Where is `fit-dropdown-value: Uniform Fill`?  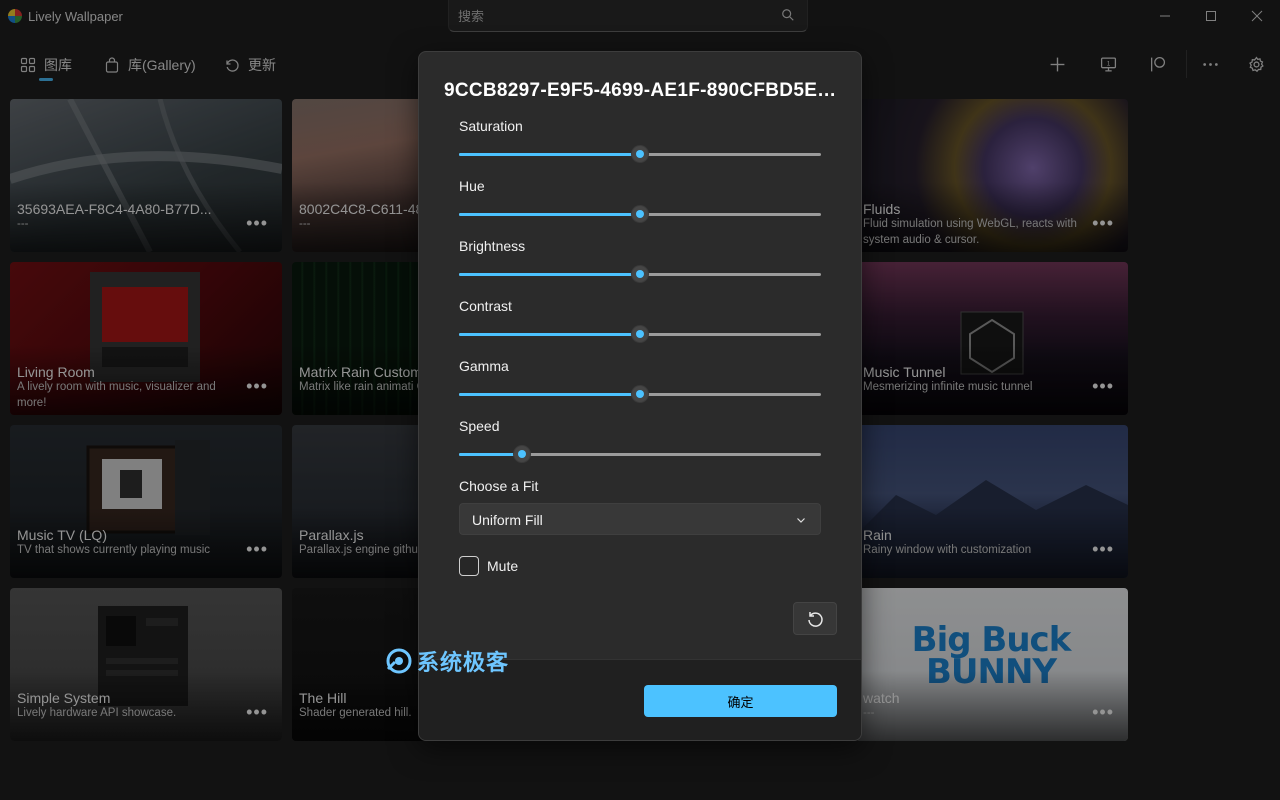 fit-dropdown-value: Uniform Fill is located at coordinates (507, 520).